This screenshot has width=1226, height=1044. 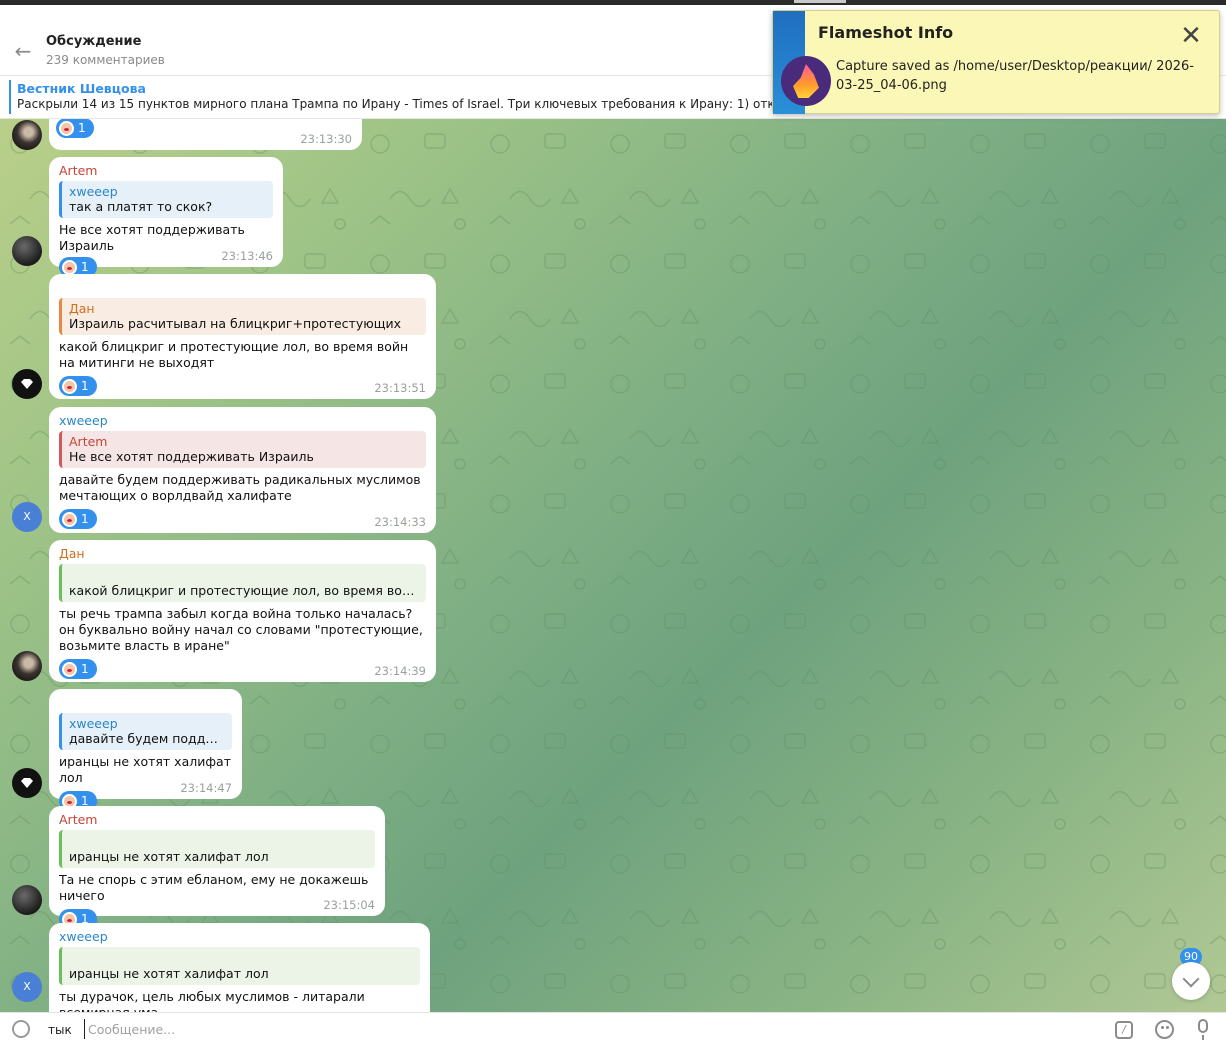 I want to click on message-input, so click(x=584, y=1029).